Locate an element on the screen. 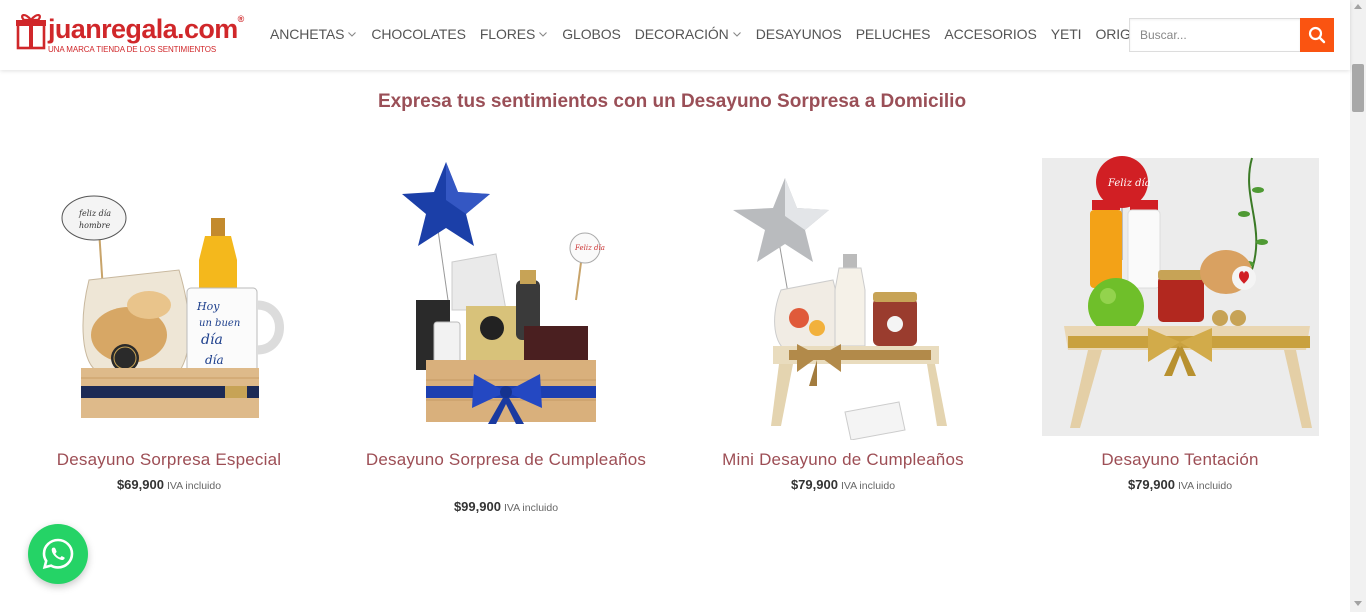  product-image: feliz día hombre Hoy un buen día día is located at coordinates (169, 295).